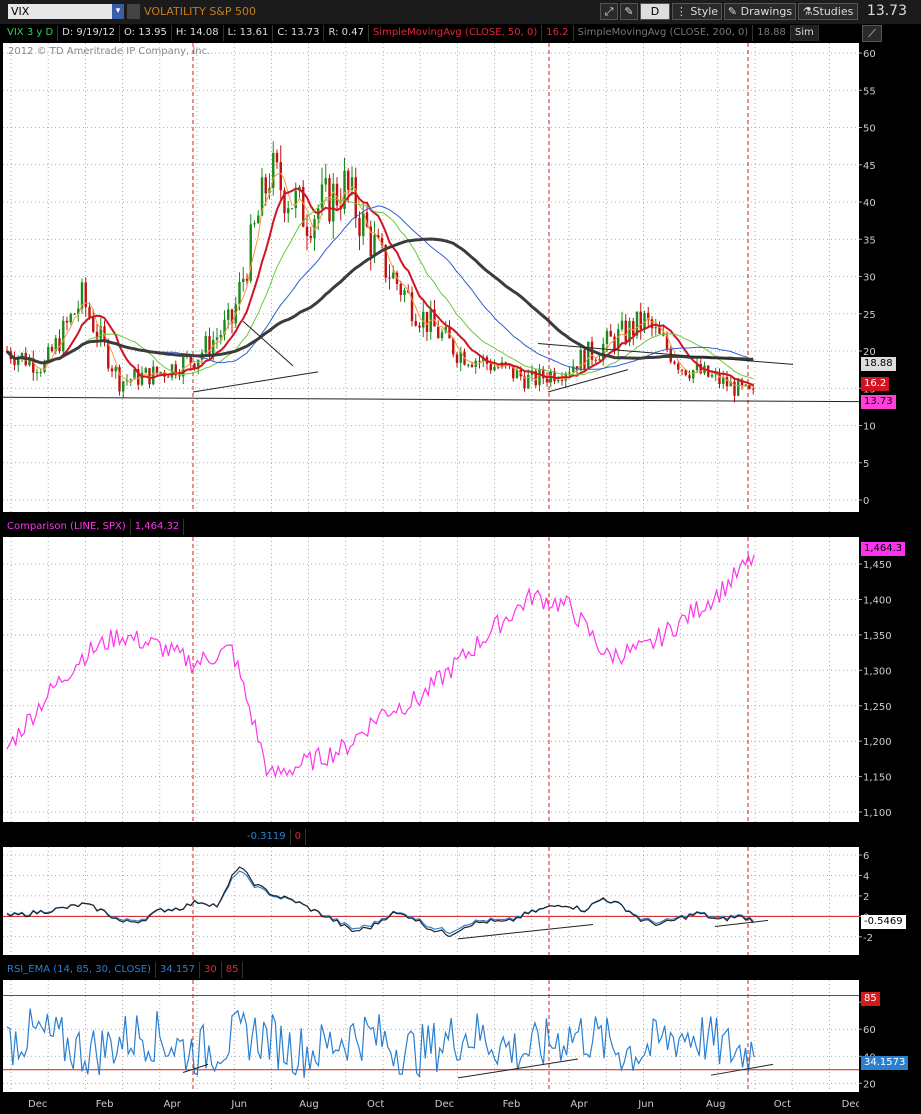 This screenshot has height=1114, width=921. What do you see at coordinates (105, 1104) in the screenshot?
I see `time-axis-label: Feb` at bounding box center [105, 1104].